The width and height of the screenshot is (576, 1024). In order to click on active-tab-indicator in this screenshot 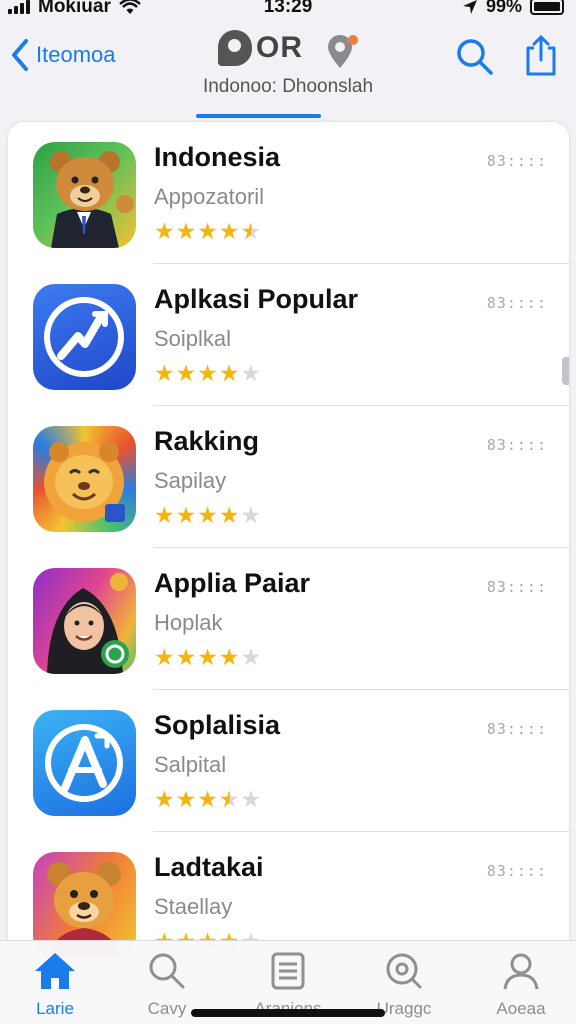, I will do `click(258, 116)`.